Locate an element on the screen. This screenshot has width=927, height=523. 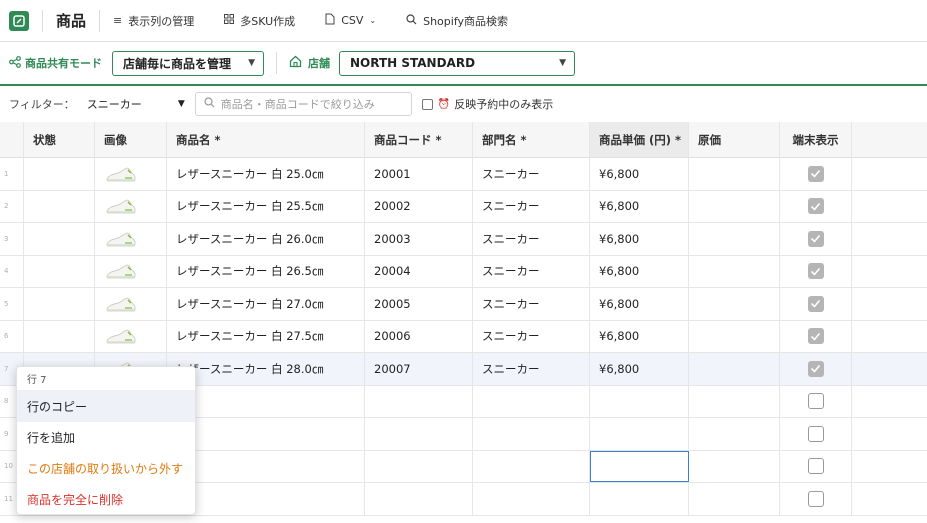
product-name-cell: レザースニーカー 白 25.0㎝ is located at coordinates (266, 174).